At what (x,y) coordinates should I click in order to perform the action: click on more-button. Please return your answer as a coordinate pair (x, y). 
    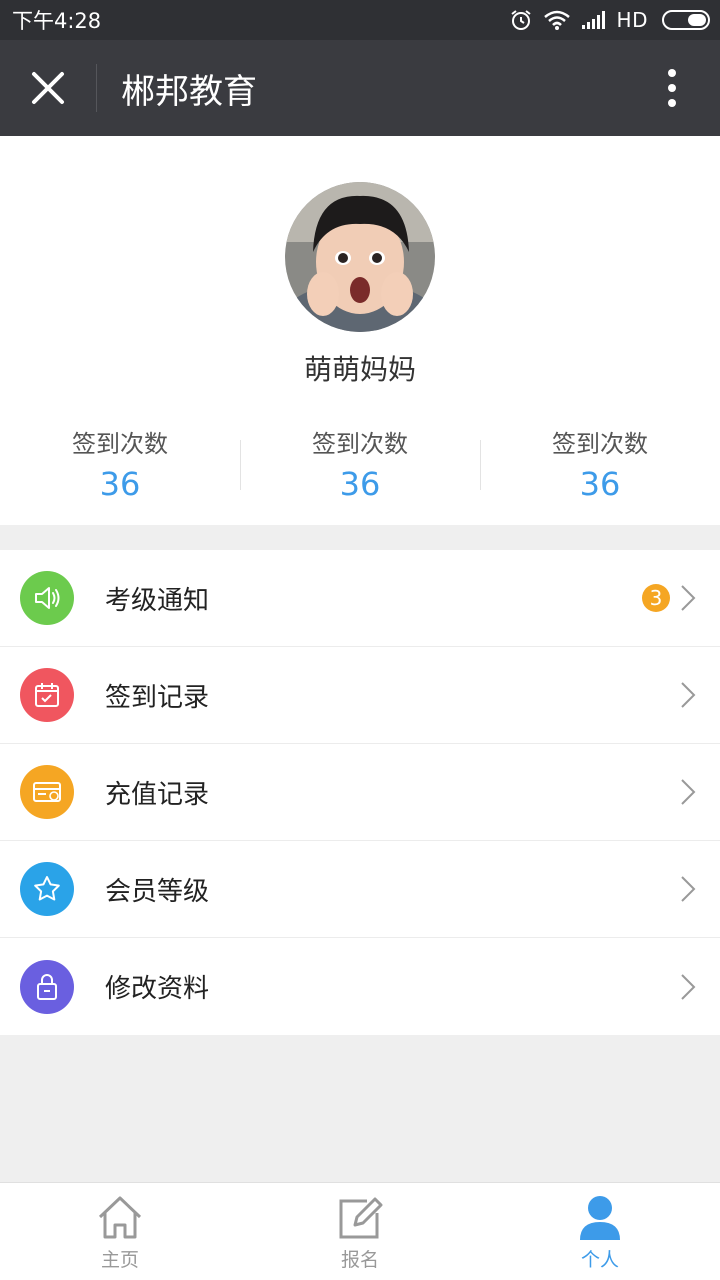
    Looking at the image, I should click on (672, 88).